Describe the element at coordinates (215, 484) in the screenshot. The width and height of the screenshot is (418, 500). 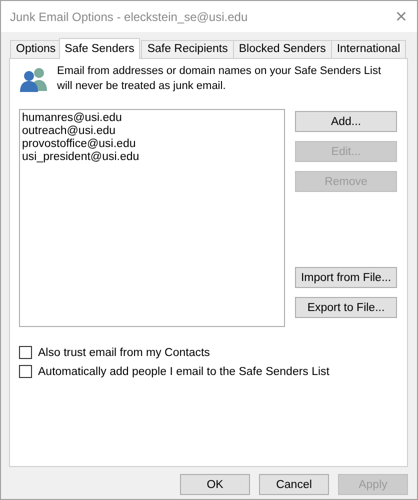
I see `ok-button: OK` at that location.